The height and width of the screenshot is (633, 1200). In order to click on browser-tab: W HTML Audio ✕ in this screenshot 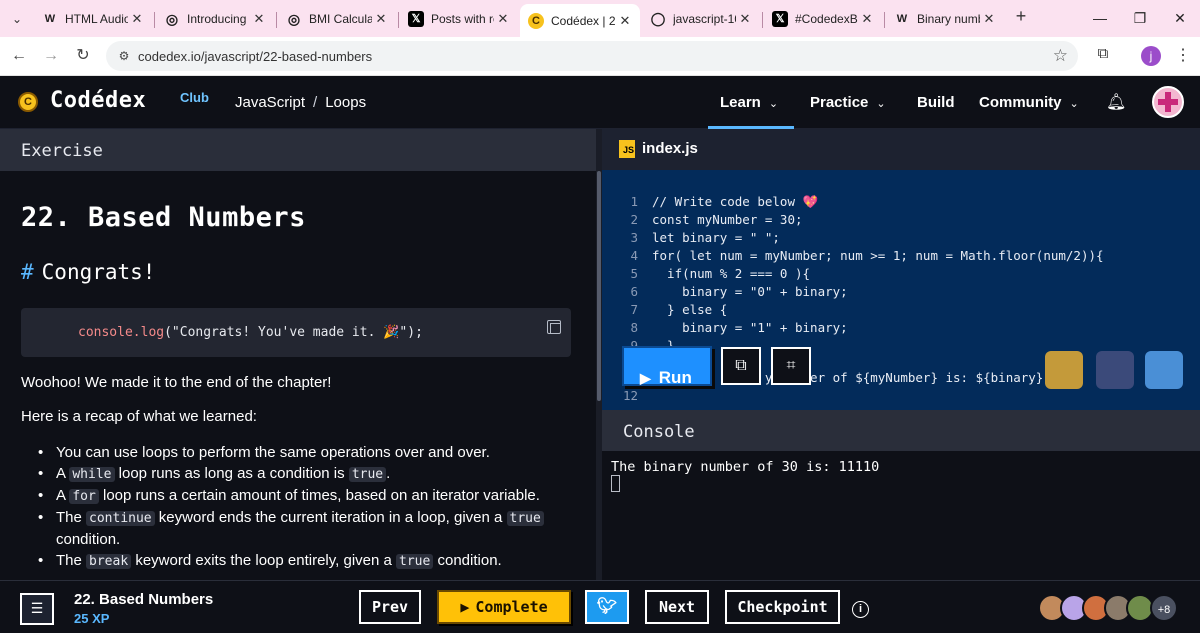, I will do `click(93, 19)`.